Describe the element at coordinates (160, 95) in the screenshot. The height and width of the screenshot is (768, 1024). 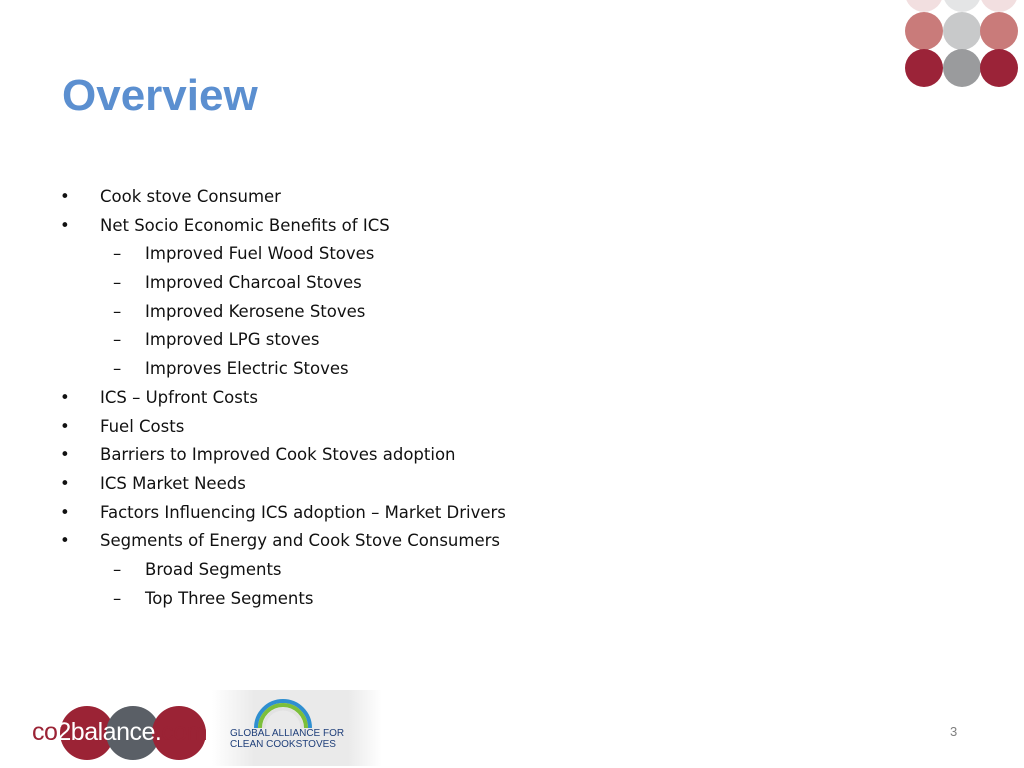
I see `slide-title: Overview` at that location.